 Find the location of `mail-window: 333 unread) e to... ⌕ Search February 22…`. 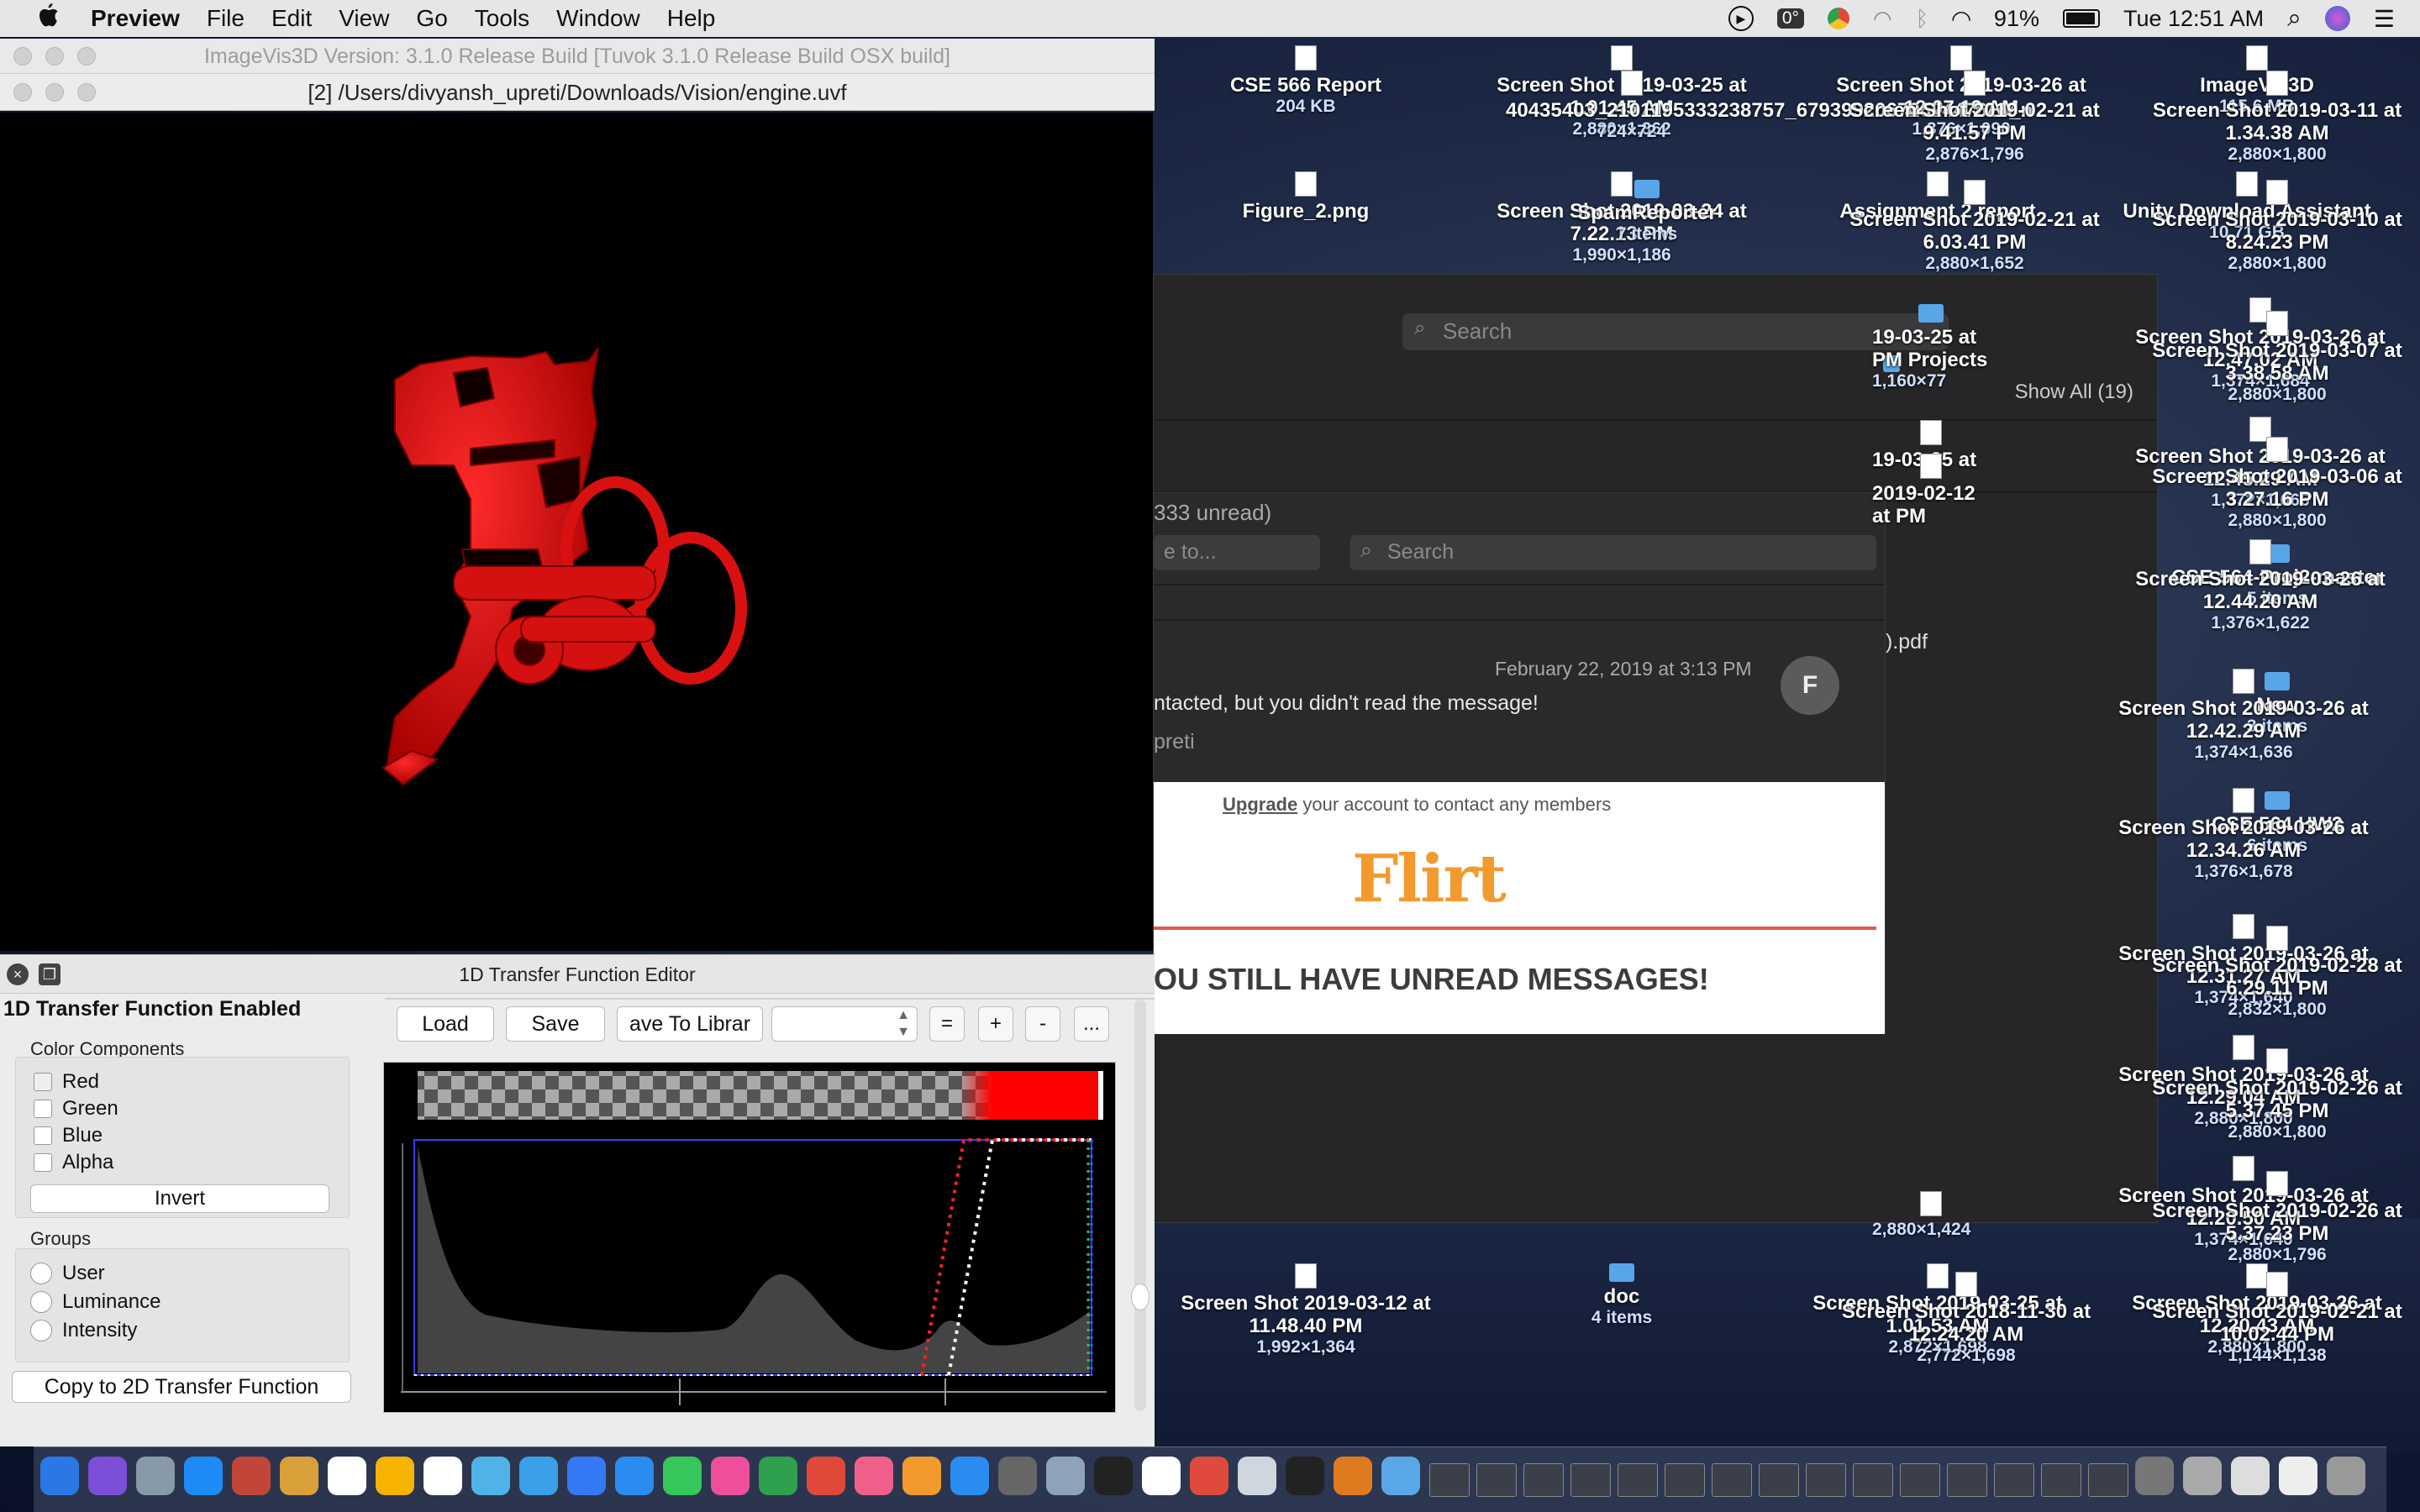

mail-window: 333 unread) e to... ⌕ Search February 22… is located at coordinates (1519, 763).